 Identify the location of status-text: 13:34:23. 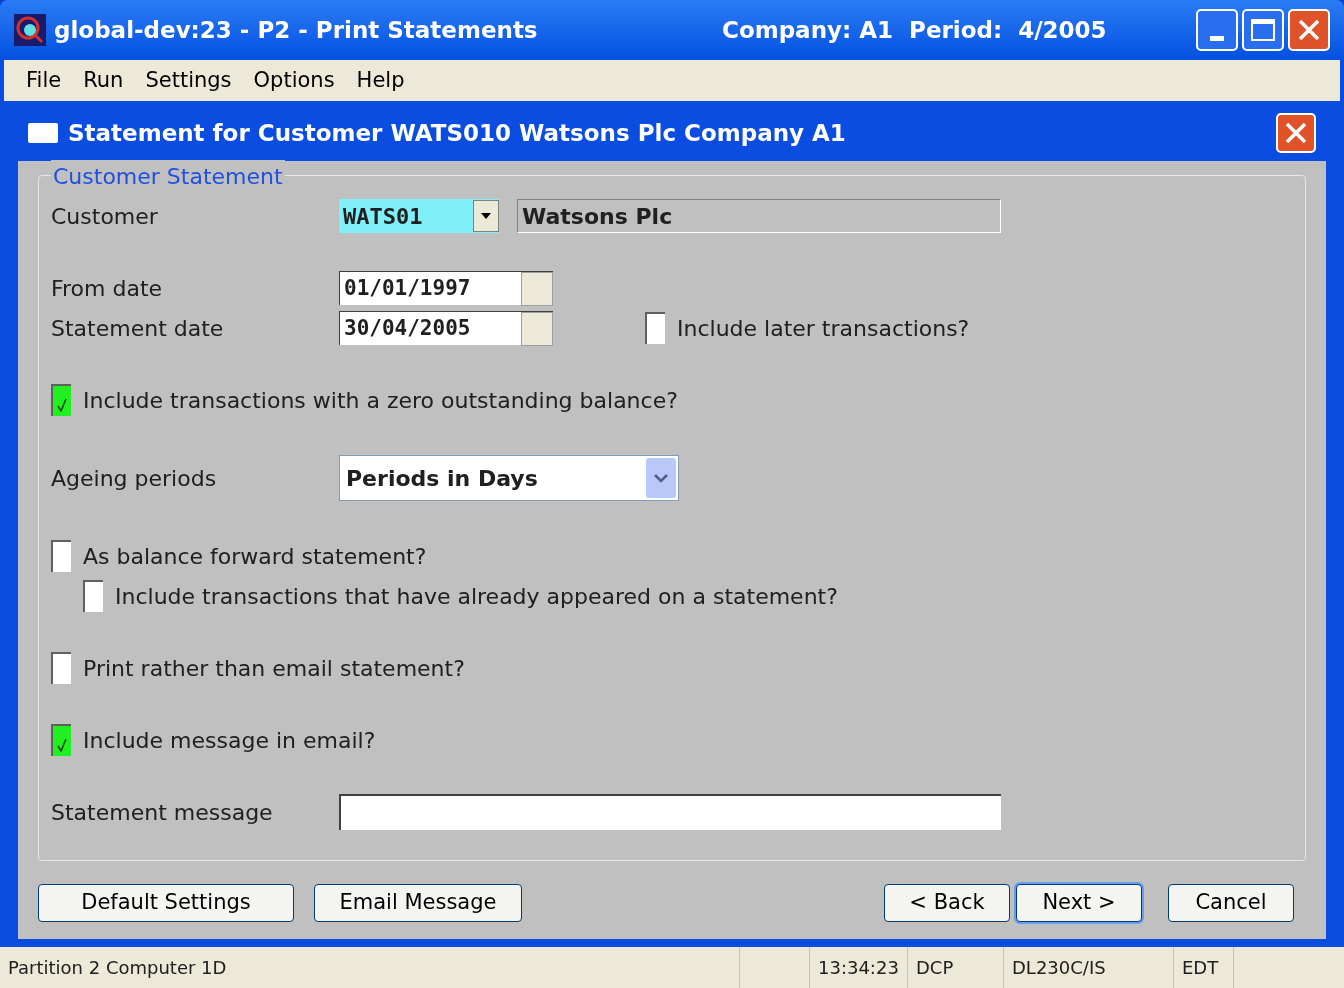
(858, 968).